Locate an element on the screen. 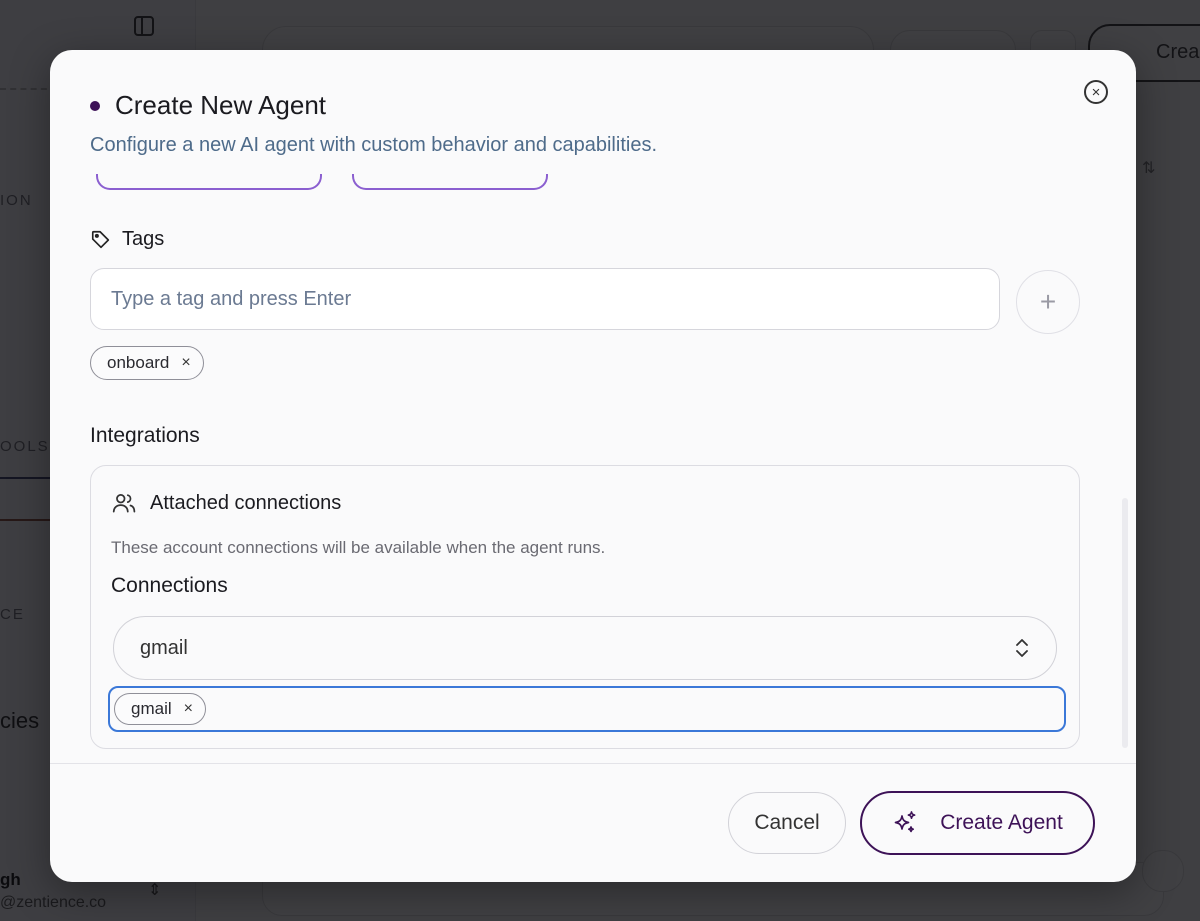  attached-connections-title: Attached connections is located at coordinates (246, 502).